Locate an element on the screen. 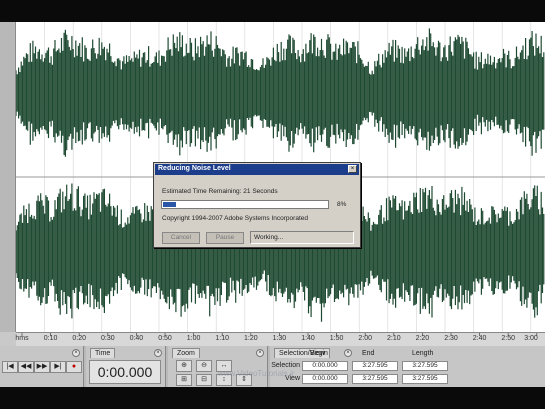  progress-bar is located at coordinates (245, 204).